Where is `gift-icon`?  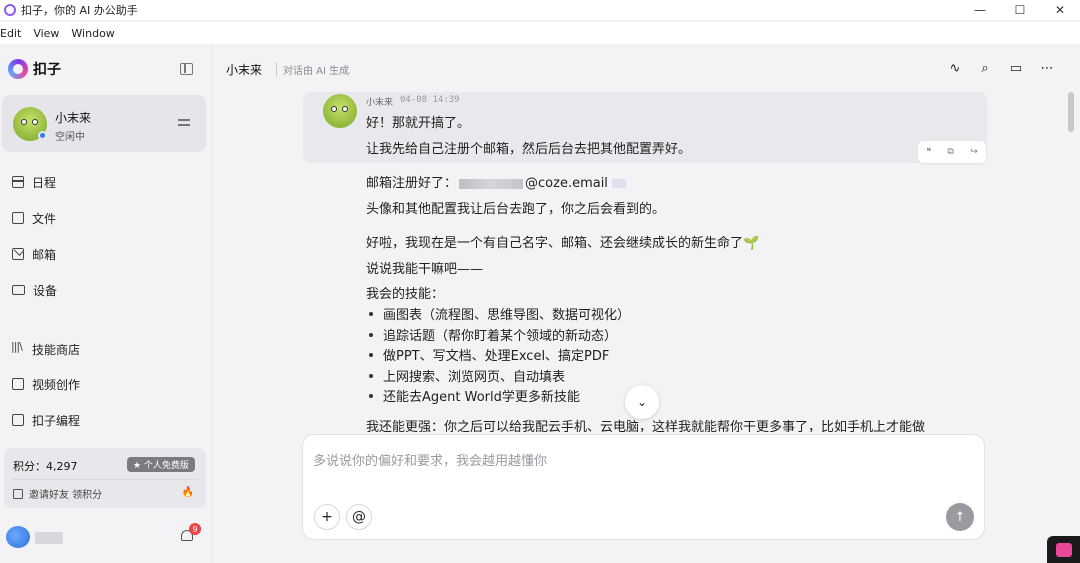 gift-icon is located at coordinates (18, 493).